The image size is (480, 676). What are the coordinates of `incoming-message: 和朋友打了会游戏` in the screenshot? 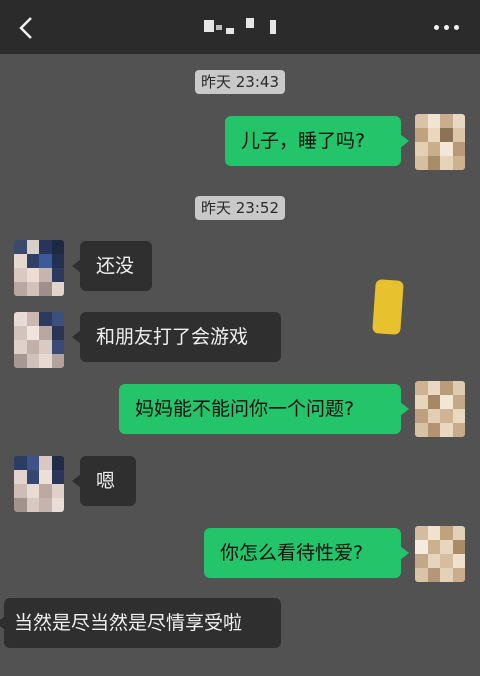 It's located at (176, 337).